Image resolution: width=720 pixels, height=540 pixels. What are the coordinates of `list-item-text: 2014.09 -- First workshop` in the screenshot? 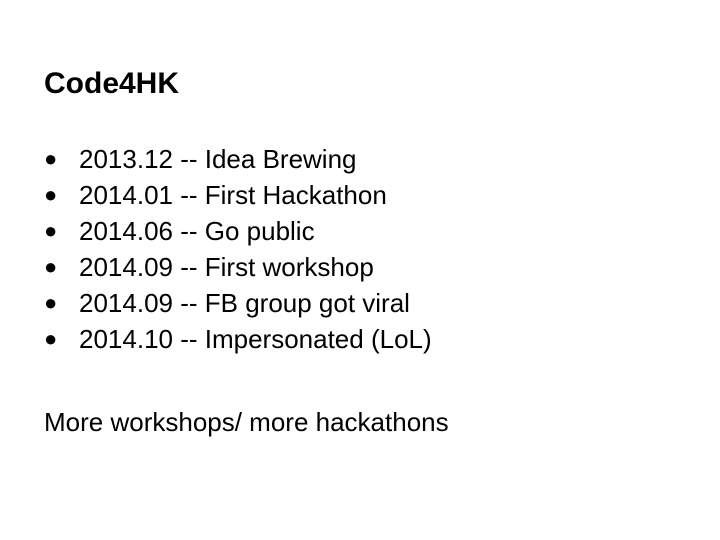 It's located at (226, 267).